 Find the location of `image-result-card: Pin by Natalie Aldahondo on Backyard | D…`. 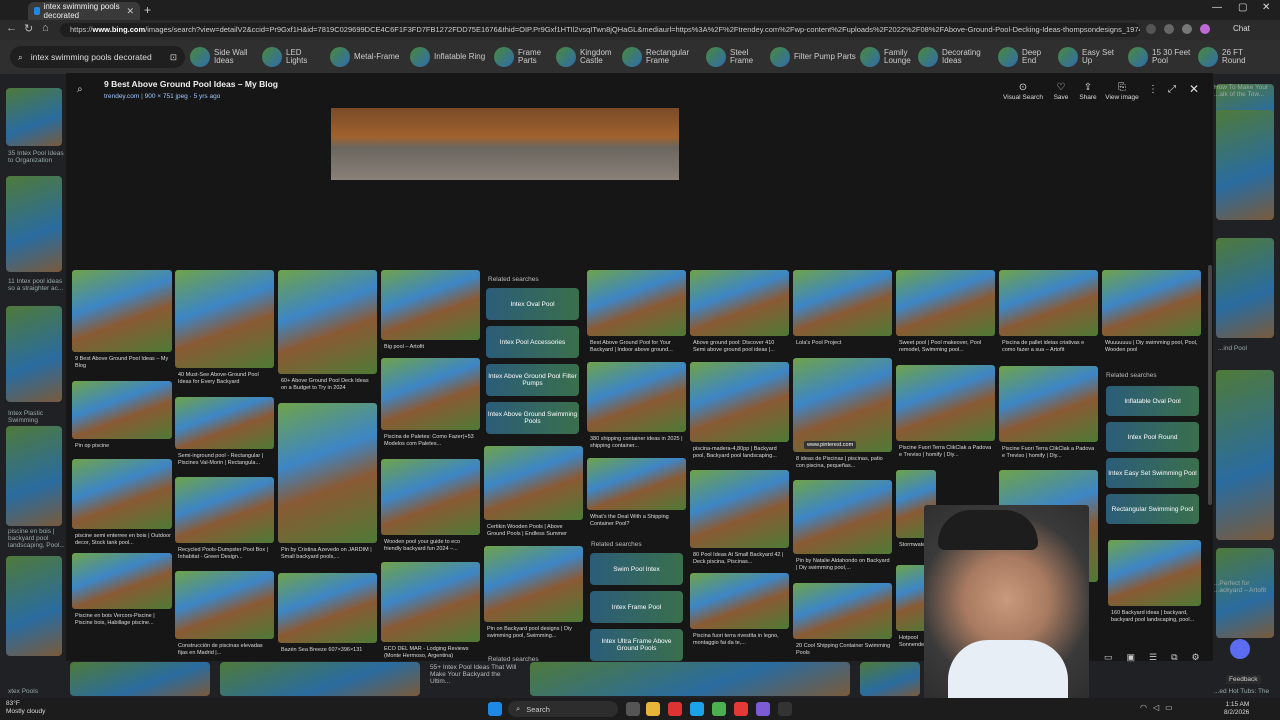

image-result-card: Pin by Natalie Aldahondo on Backyard | D… is located at coordinates (842, 526).